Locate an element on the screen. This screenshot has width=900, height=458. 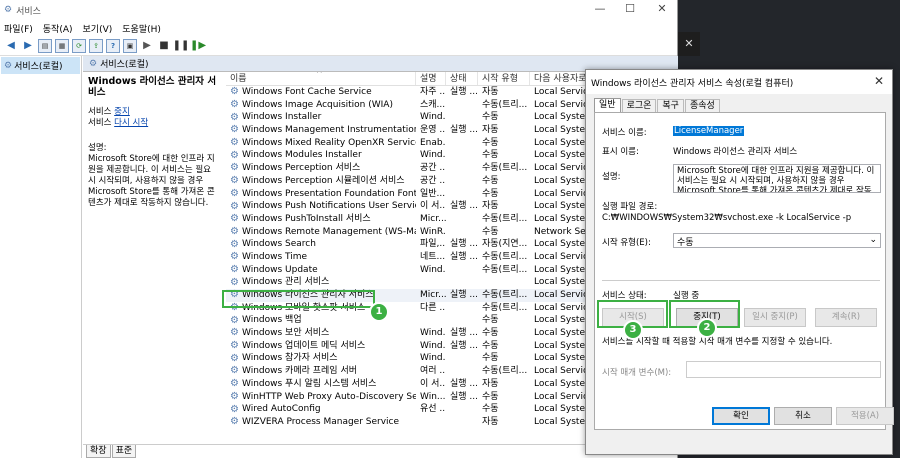
tab-dependencies: 종속성 is located at coordinates (702, 106).